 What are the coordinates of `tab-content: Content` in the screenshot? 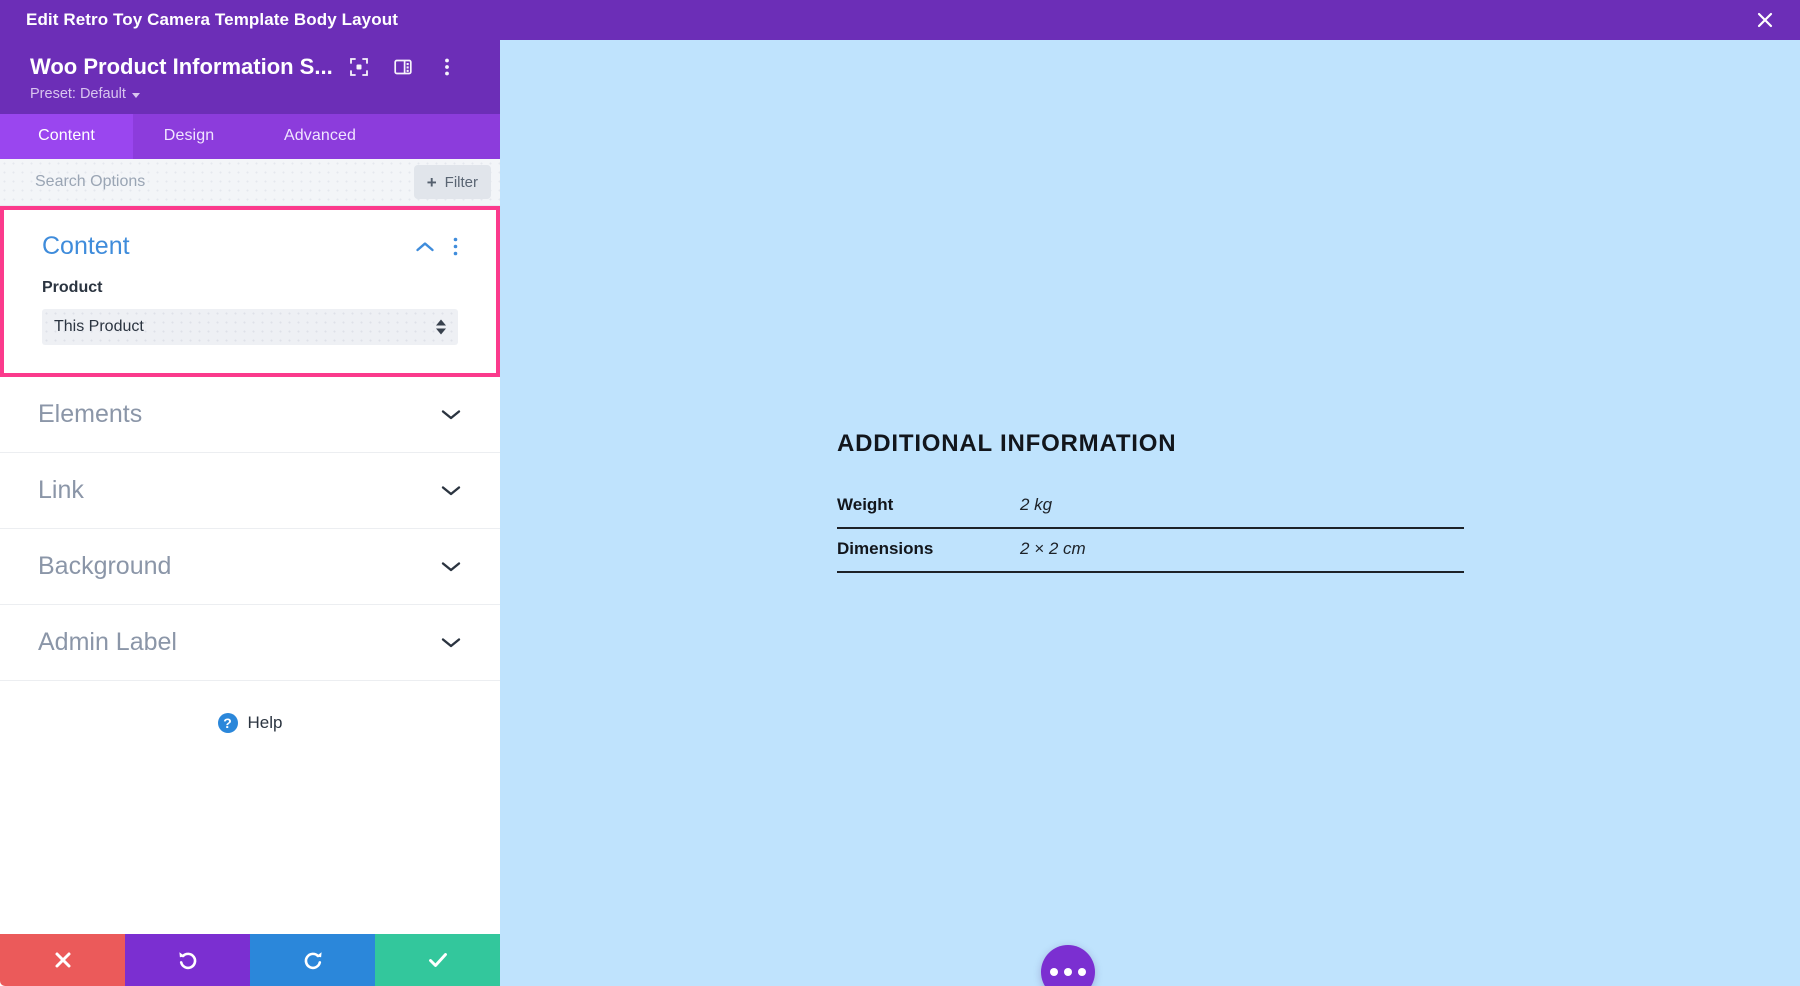 It's located at (66, 136).